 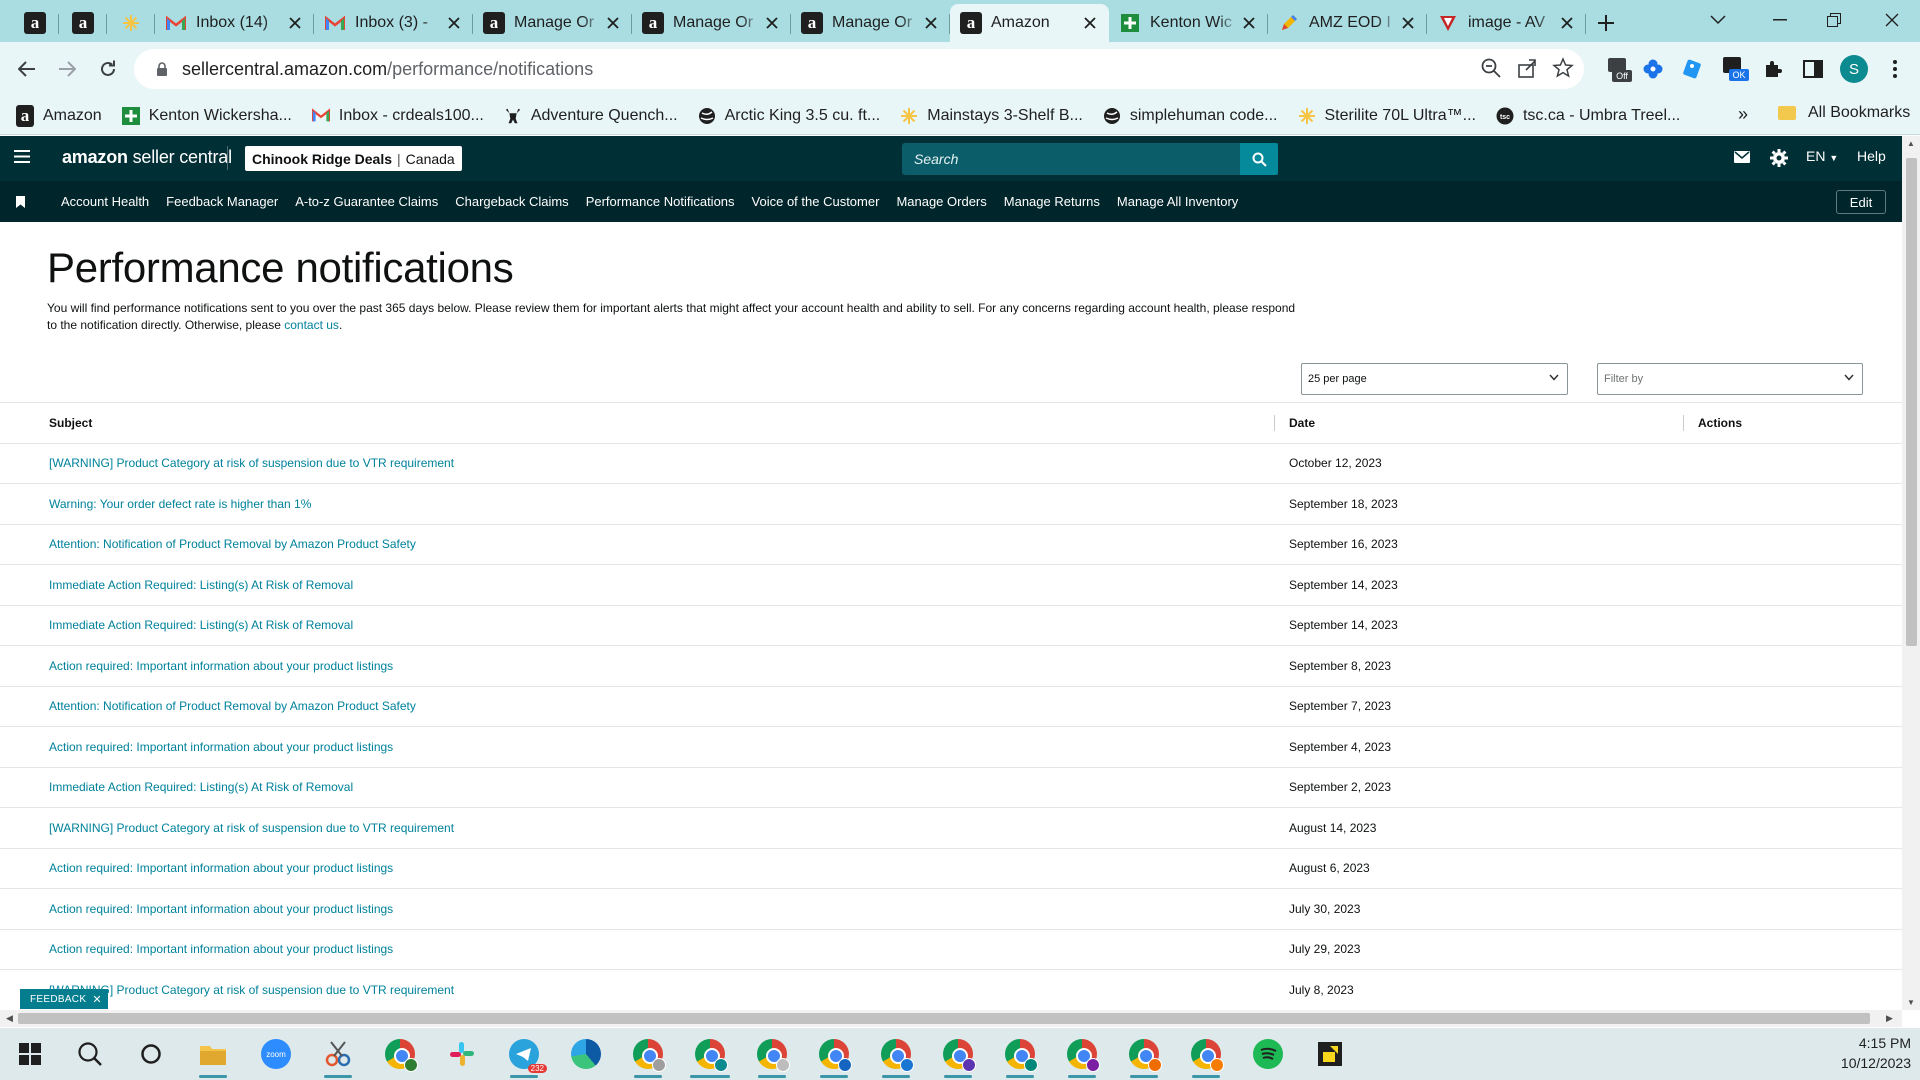 I want to click on extension-off-icon: Off, so click(x=1619, y=69).